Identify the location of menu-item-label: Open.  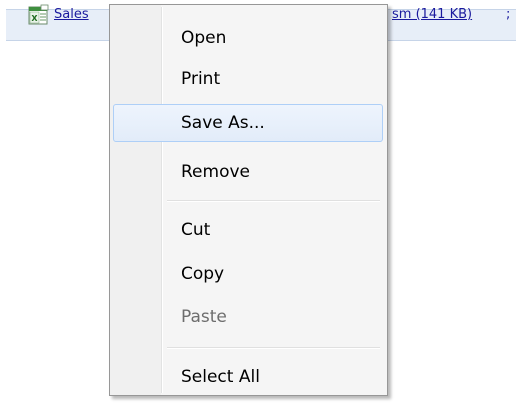
(204, 38).